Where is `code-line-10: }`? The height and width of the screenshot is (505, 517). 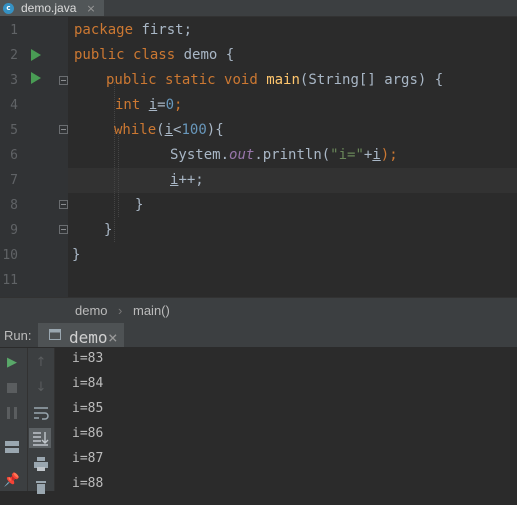
code-line-10: } is located at coordinates (76, 255).